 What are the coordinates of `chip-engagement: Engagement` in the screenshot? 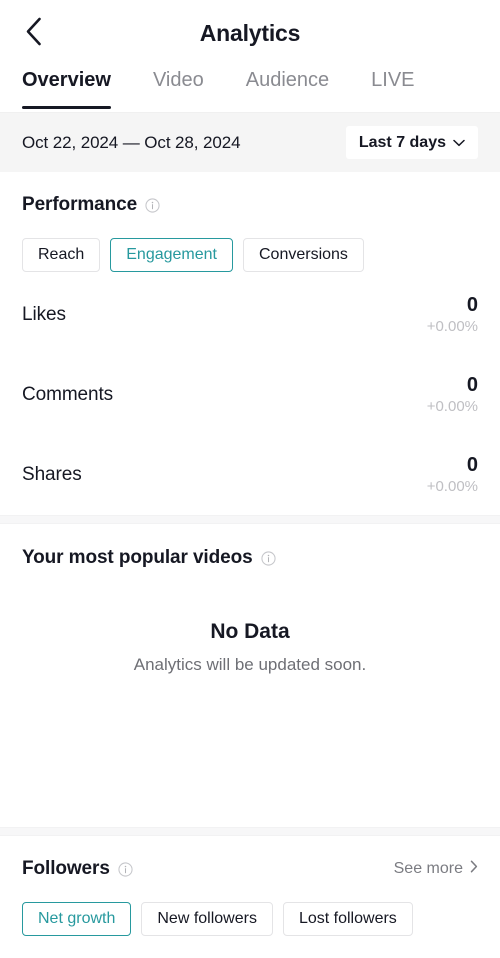 It's located at (171, 255).